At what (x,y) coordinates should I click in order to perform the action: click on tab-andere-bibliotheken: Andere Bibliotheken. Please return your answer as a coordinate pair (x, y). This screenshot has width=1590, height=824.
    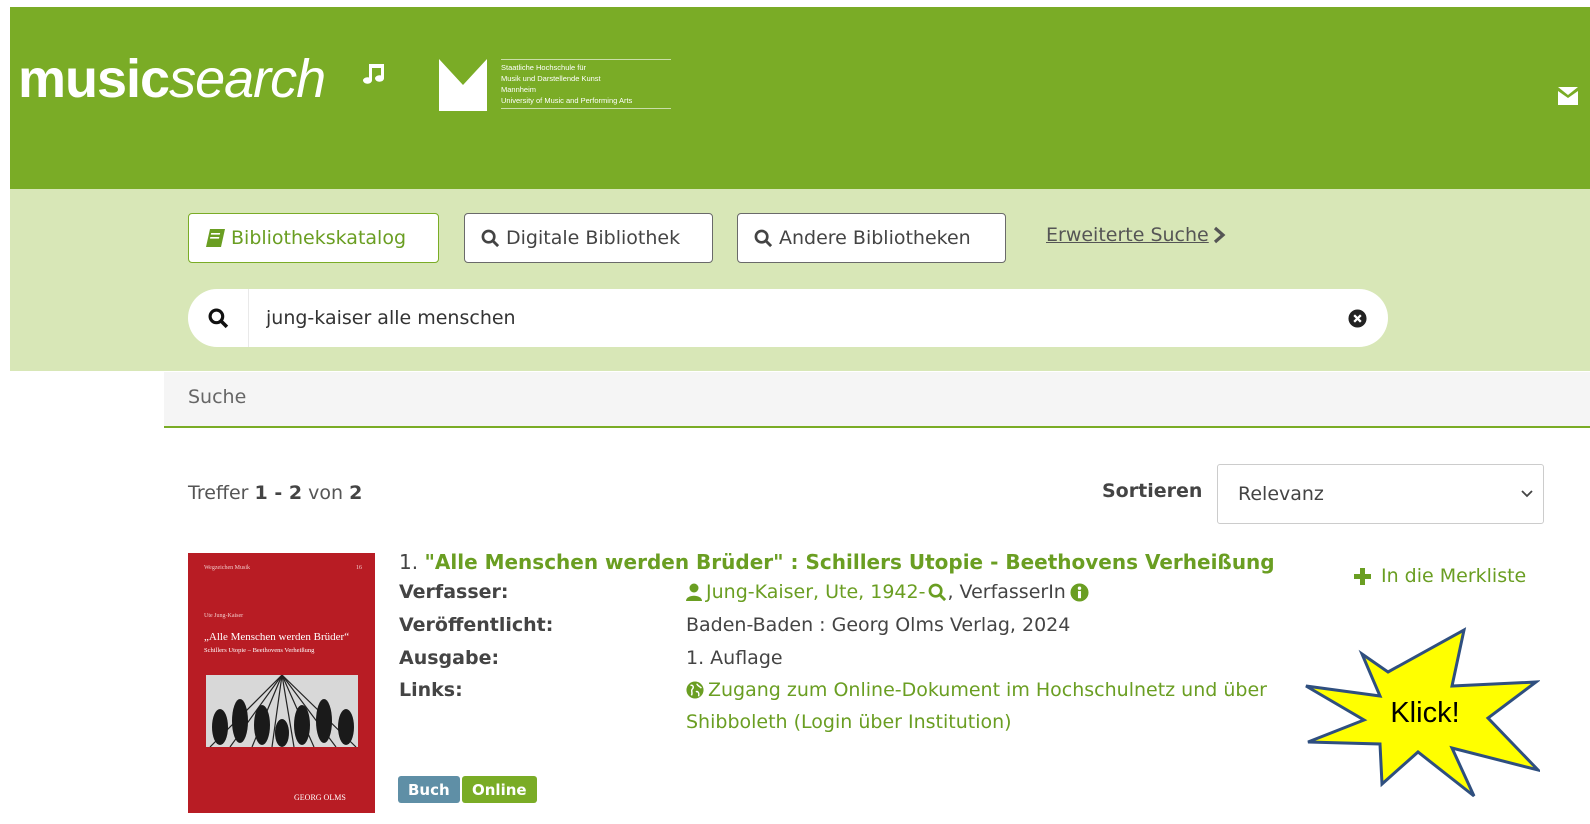
    Looking at the image, I should click on (871, 238).